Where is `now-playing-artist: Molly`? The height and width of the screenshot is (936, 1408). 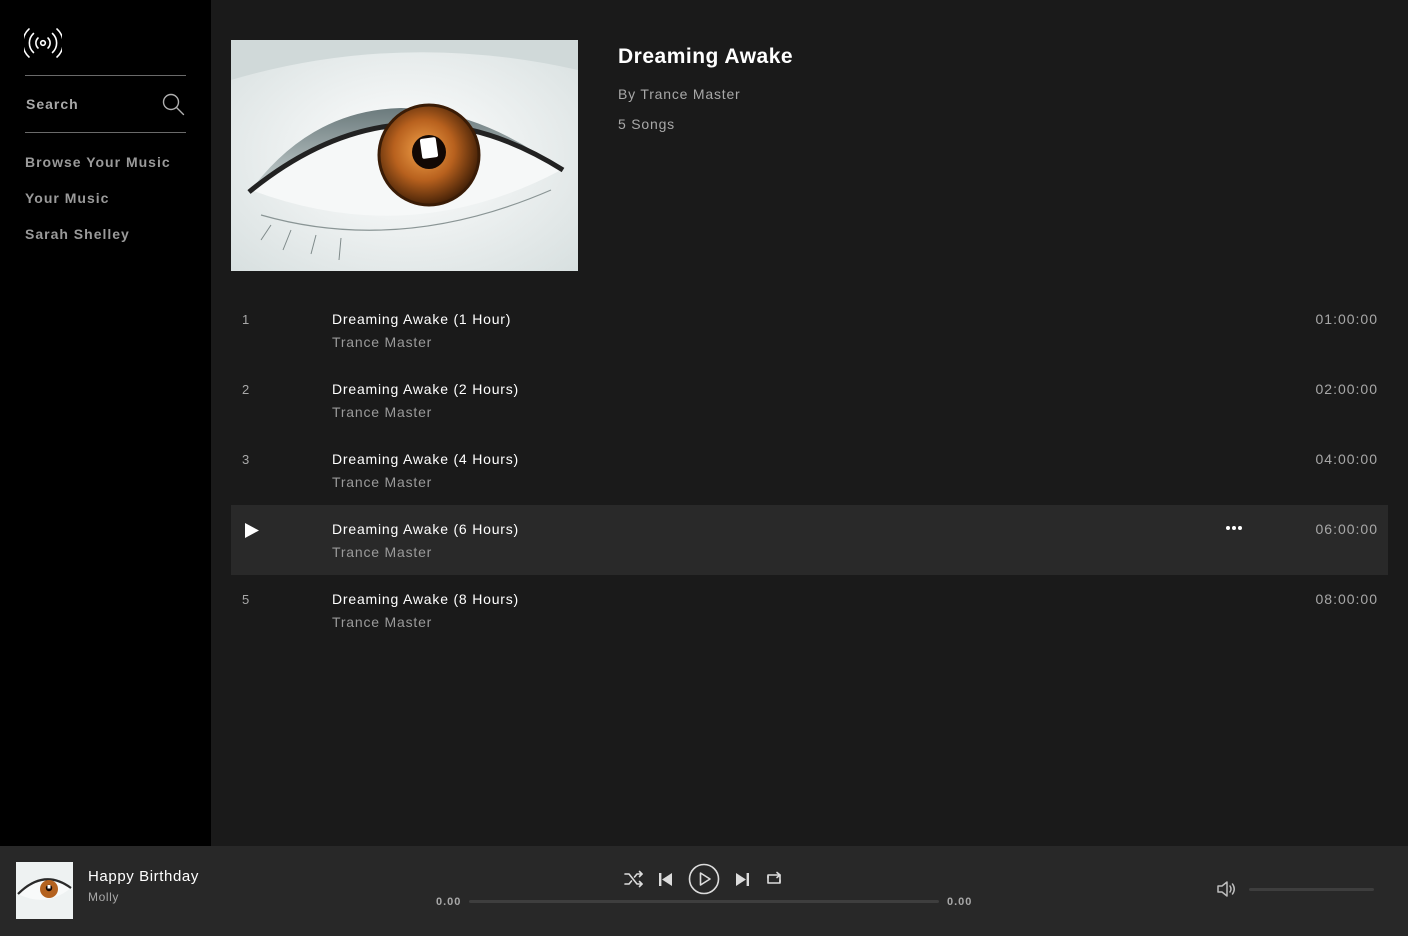
now-playing-artist: Molly is located at coordinates (103, 897).